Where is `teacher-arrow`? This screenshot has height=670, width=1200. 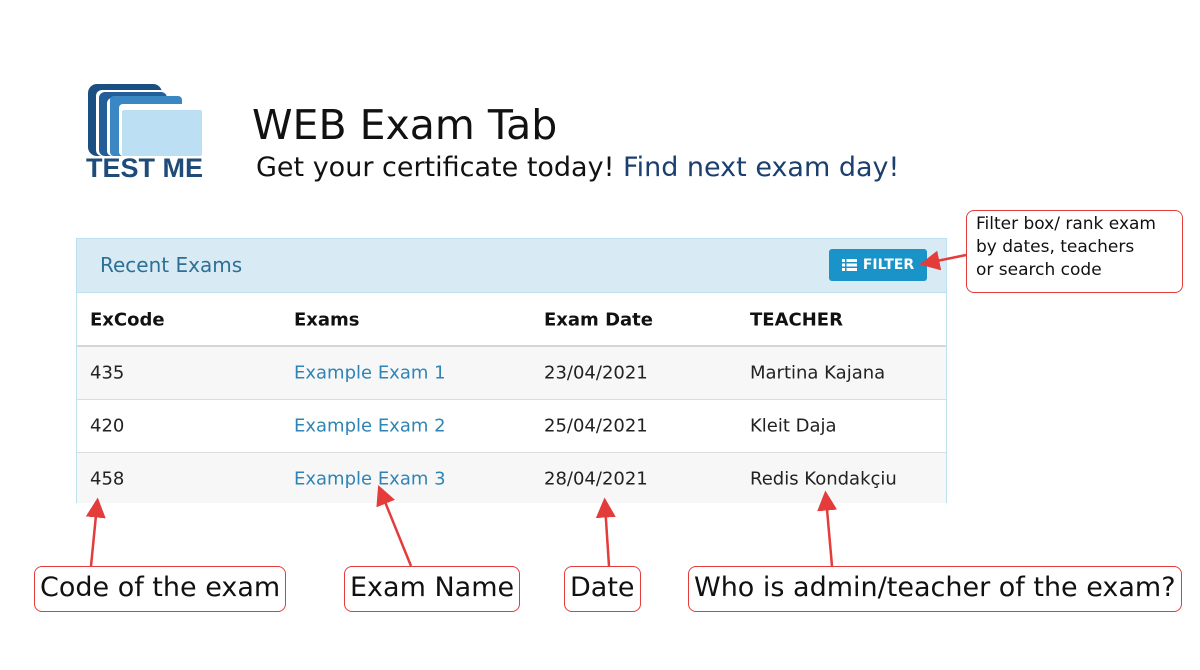
teacher-arrow is located at coordinates (827, 528).